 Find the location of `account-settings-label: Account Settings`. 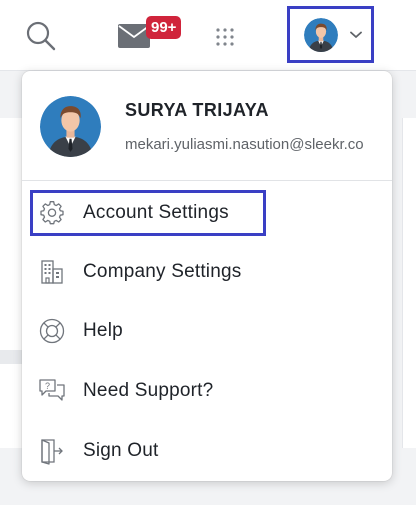

account-settings-label: Account Settings is located at coordinates (156, 212).